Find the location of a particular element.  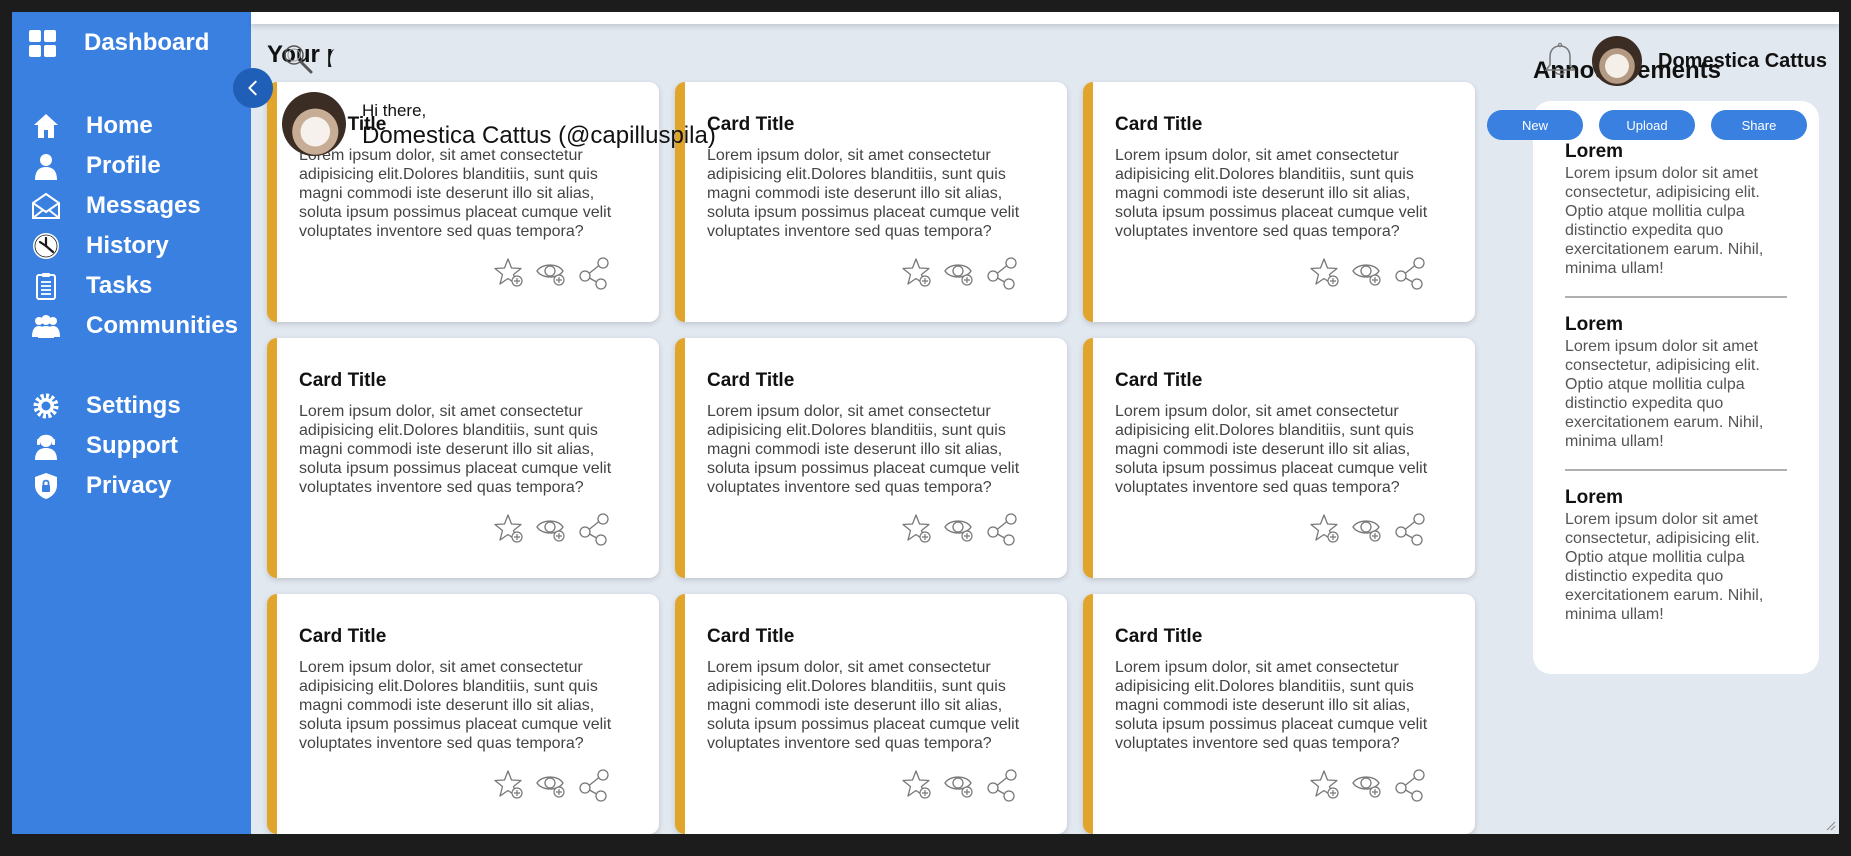

brand-label: Dashboard is located at coordinates (147, 42).